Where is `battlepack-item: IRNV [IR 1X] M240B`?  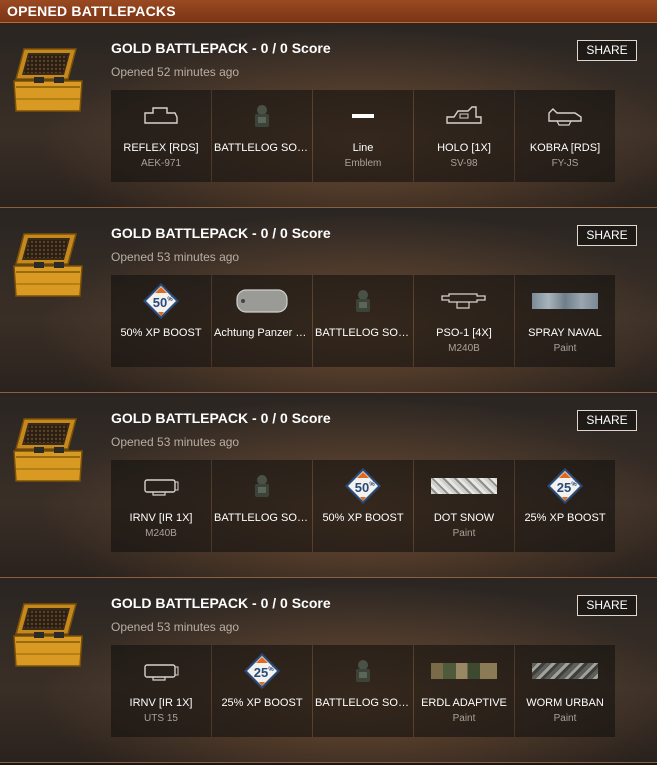
battlepack-item: IRNV [IR 1X] M240B is located at coordinates (161, 506).